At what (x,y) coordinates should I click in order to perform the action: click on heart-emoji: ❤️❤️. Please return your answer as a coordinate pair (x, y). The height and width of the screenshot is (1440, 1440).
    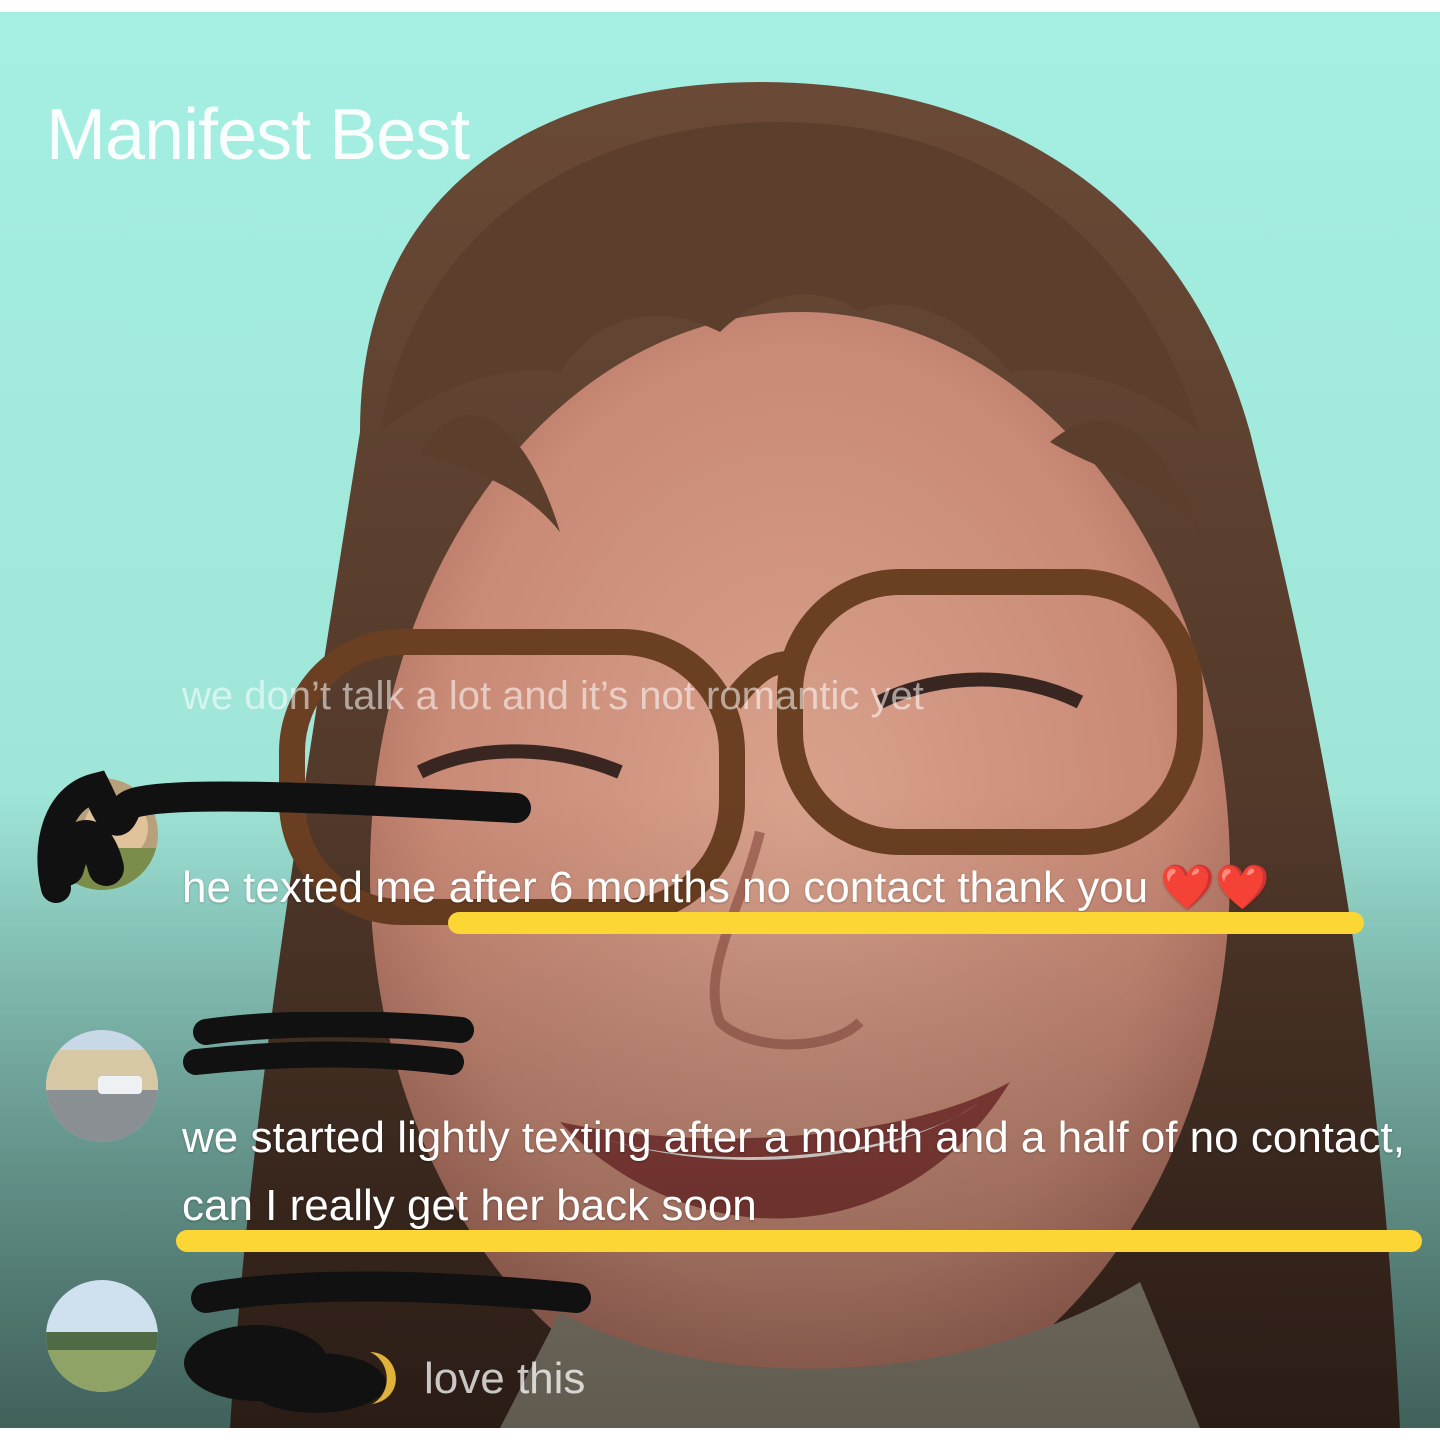
    Looking at the image, I should click on (1215, 887).